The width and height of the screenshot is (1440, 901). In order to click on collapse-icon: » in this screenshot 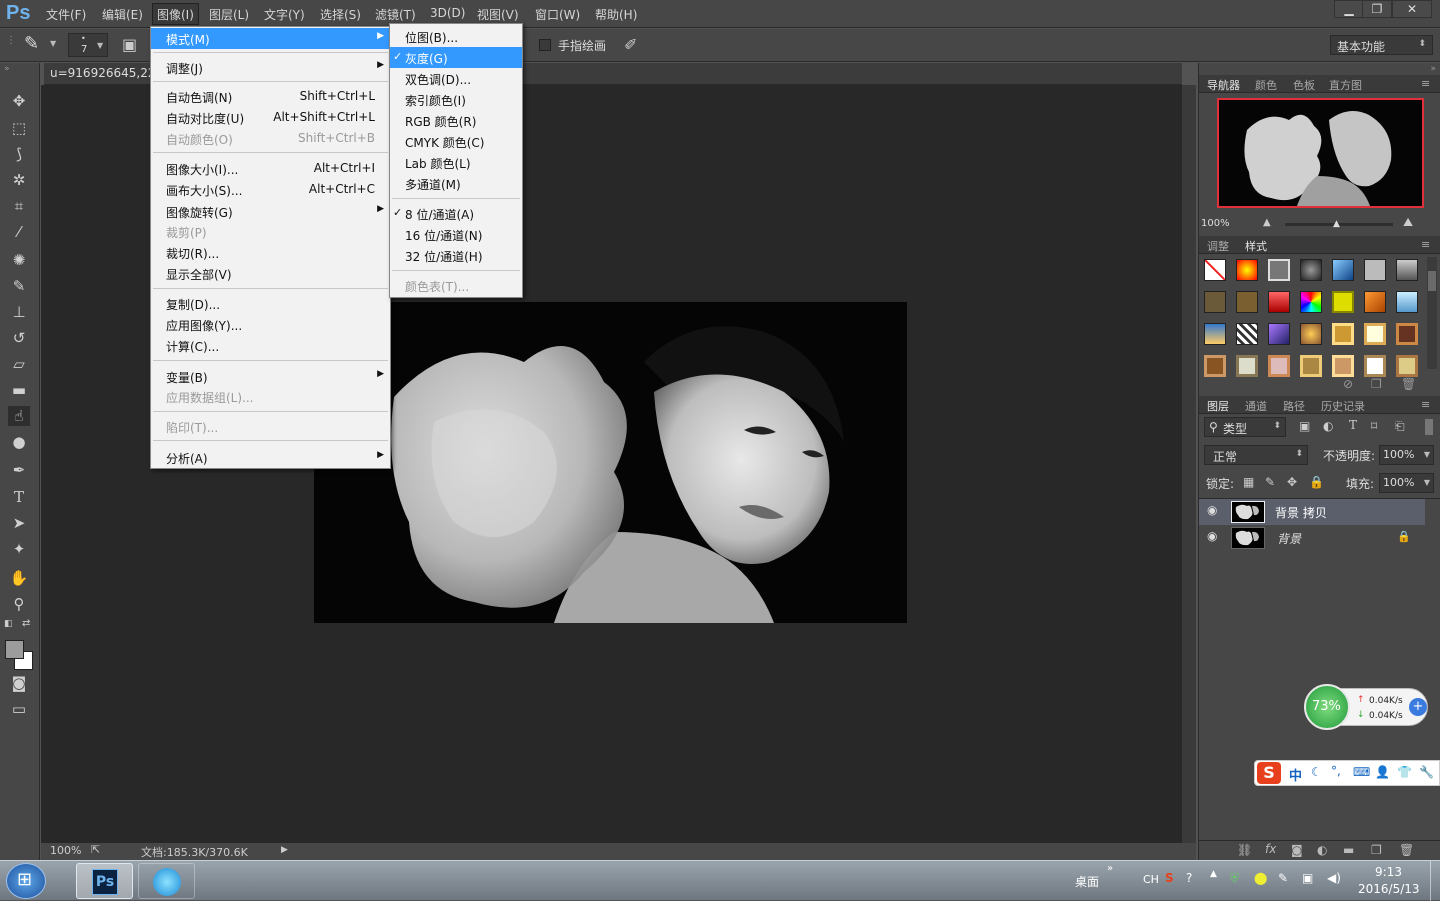, I will do `click(7, 69)`.